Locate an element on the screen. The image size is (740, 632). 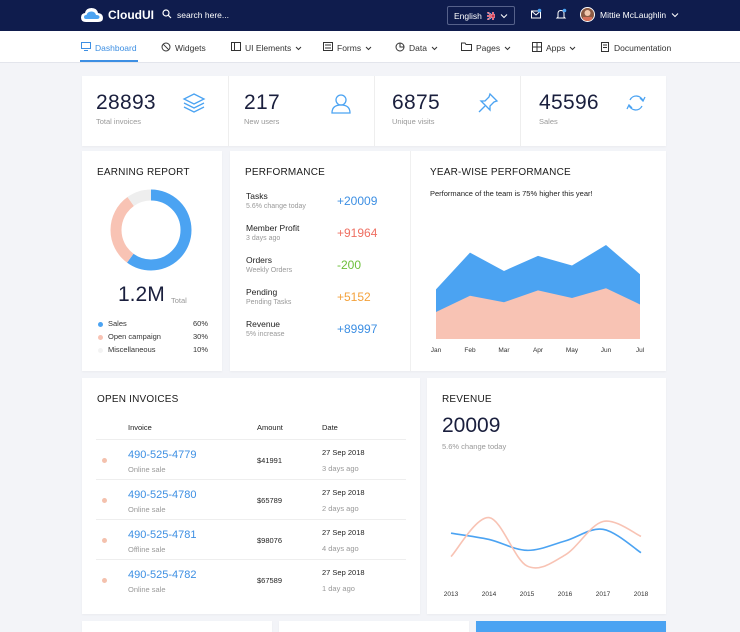
perf-value: +89997 is located at coordinates (357, 329).